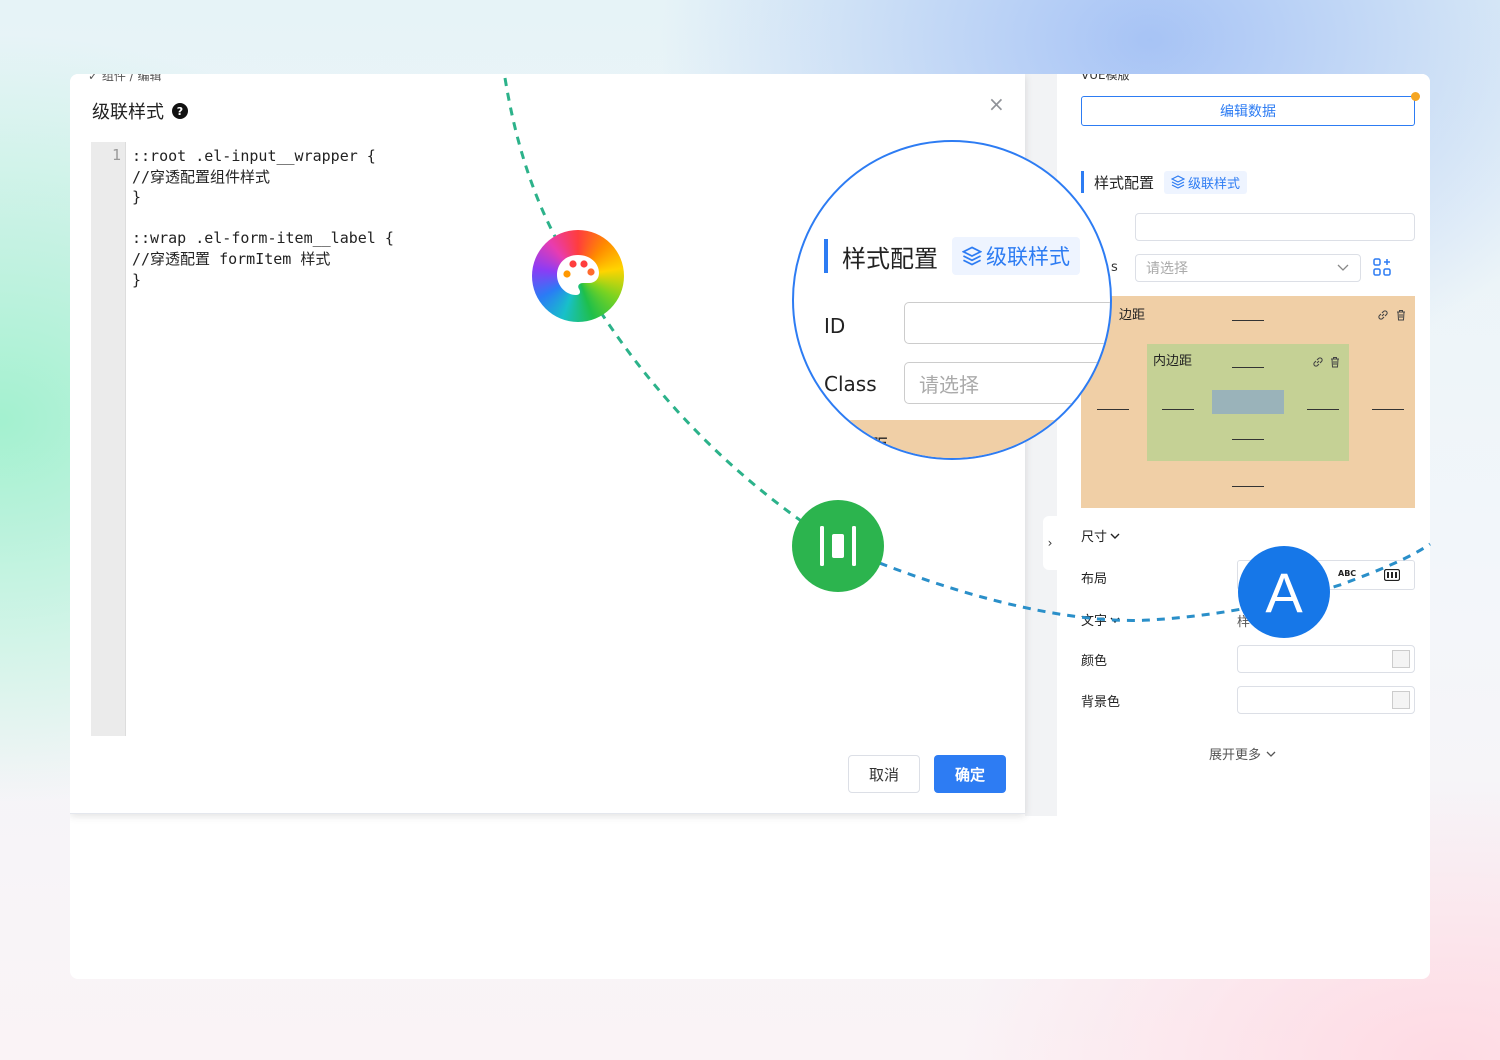 The height and width of the screenshot is (1060, 1500). I want to click on zoomed-style-config-title: 样式配置, so click(890, 258).